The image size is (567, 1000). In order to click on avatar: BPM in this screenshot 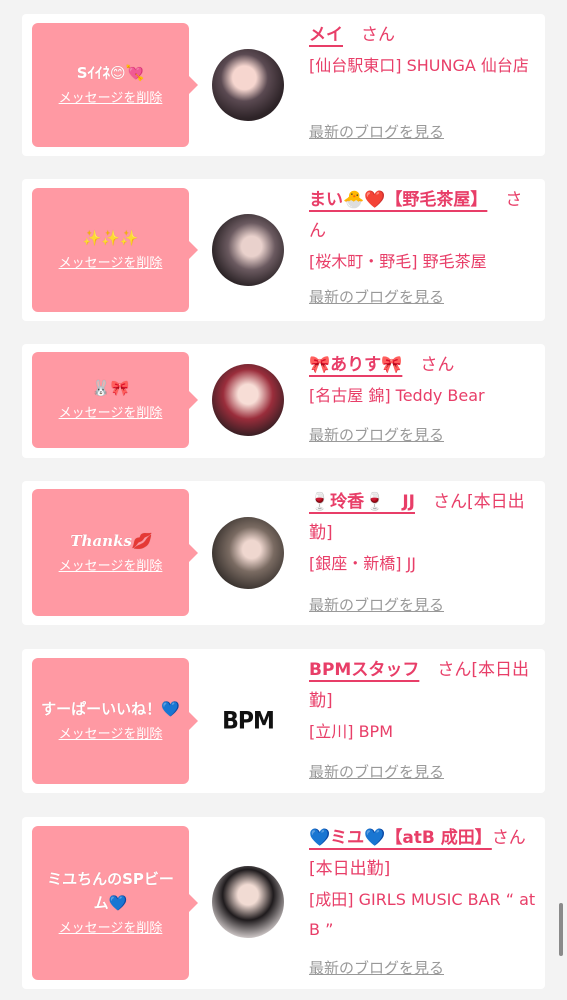, I will do `click(248, 721)`.